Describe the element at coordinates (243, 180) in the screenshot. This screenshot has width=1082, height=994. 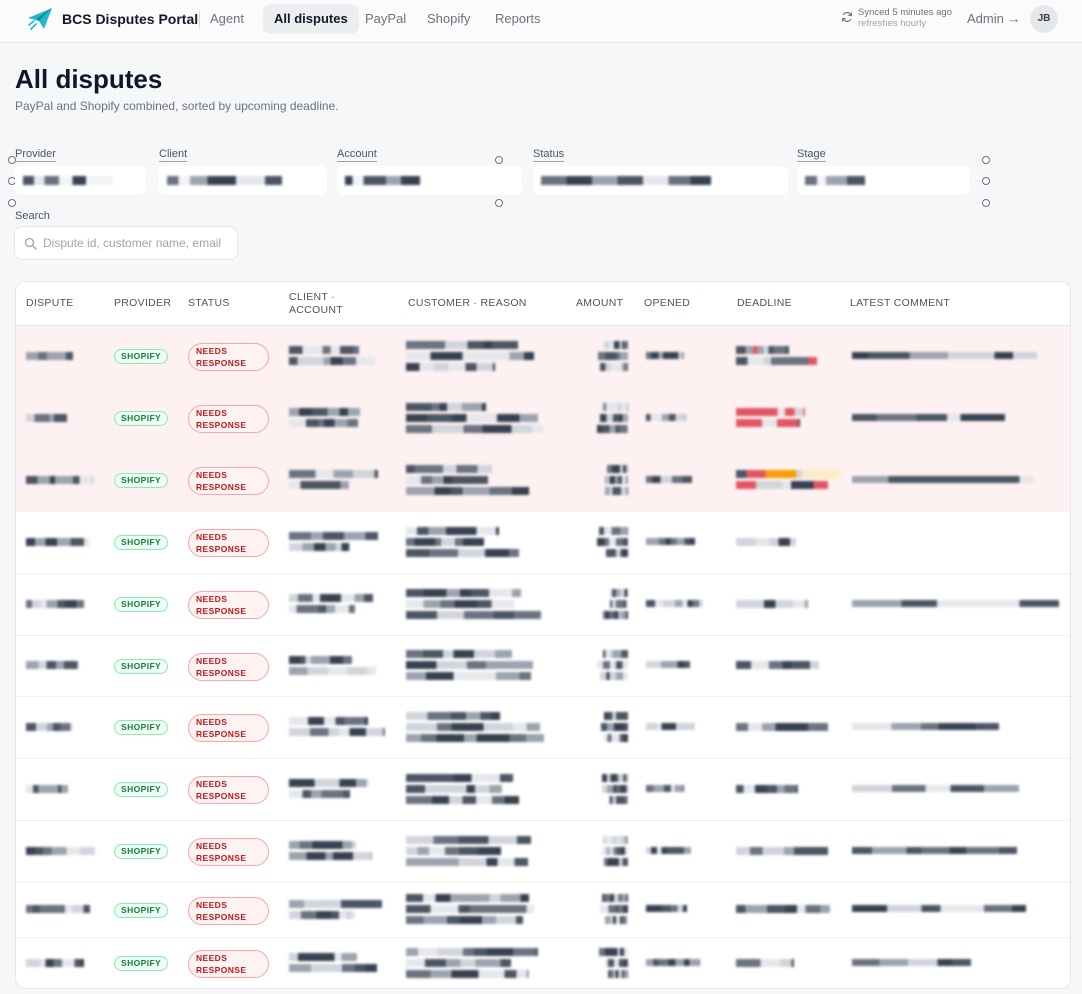
I see `client-filter-select` at that location.